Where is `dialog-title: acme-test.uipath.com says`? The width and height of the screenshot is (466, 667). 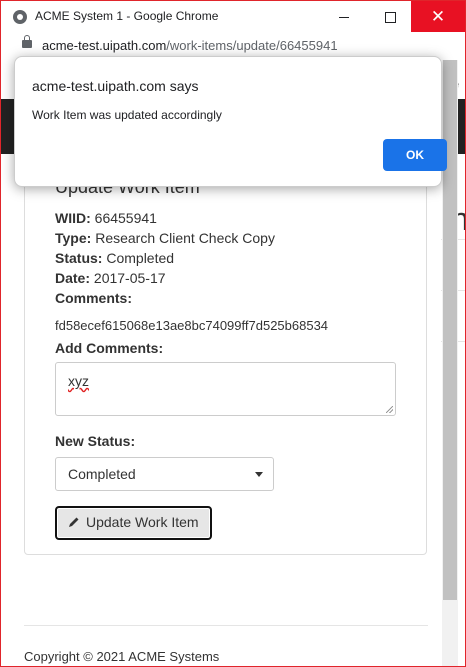 dialog-title: acme-test.uipath.com says is located at coordinates (115, 86).